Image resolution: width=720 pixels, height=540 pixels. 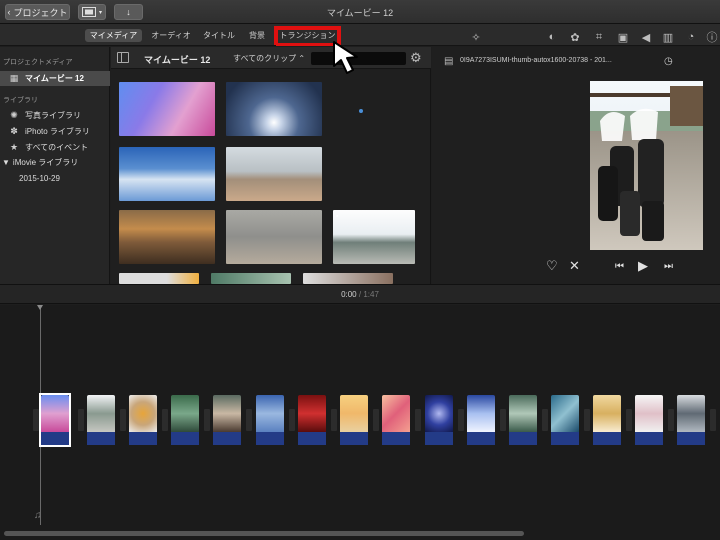 I want to click on sidebar-item-label: すべてのイベント, so click(x=57, y=147).